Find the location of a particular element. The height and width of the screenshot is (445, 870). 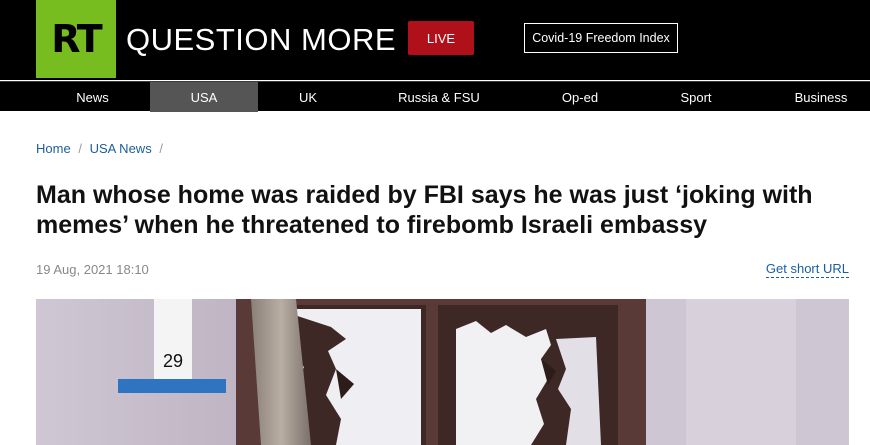

logo-text: RT is located at coordinates (77, 39).